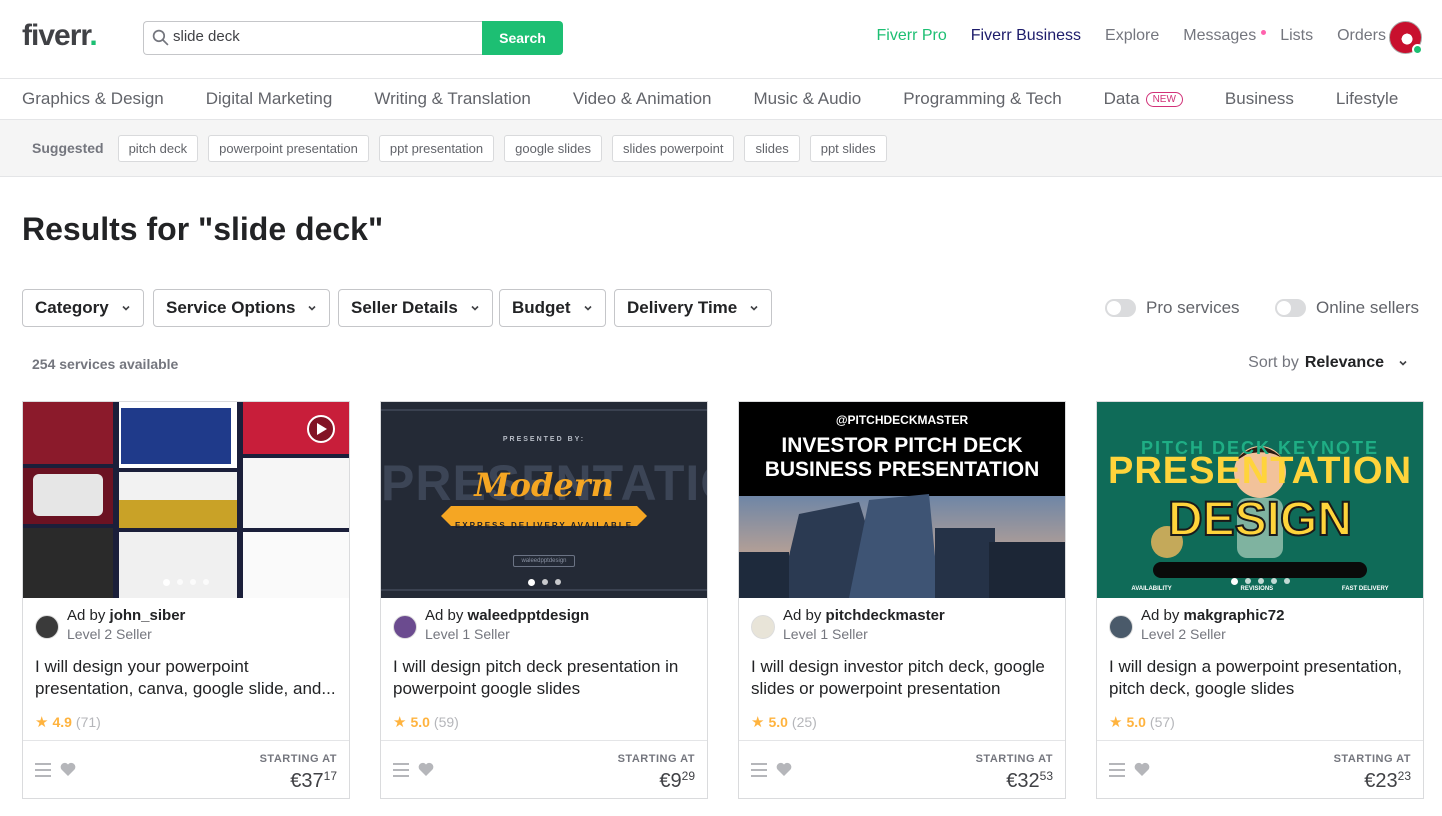 This screenshot has height=816, width=1442. What do you see at coordinates (323, 36) in the screenshot?
I see `search-input` at bounding box center [323, 36].